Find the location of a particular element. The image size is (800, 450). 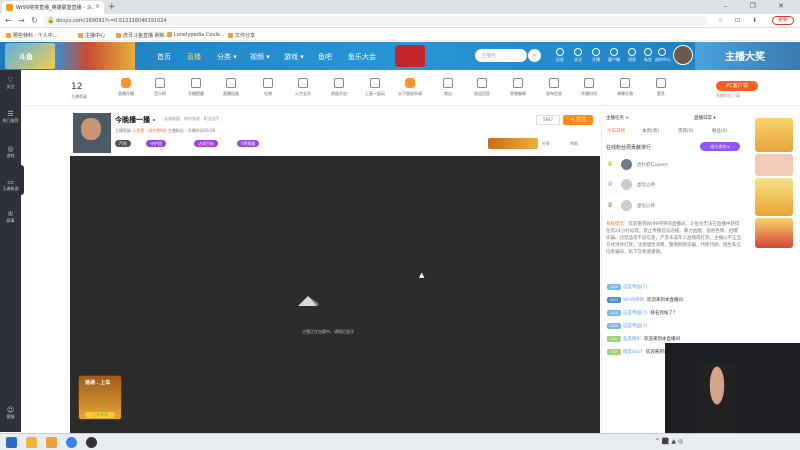

toolbar-item: 水下版权申请 is located at coordinates (410, 87).